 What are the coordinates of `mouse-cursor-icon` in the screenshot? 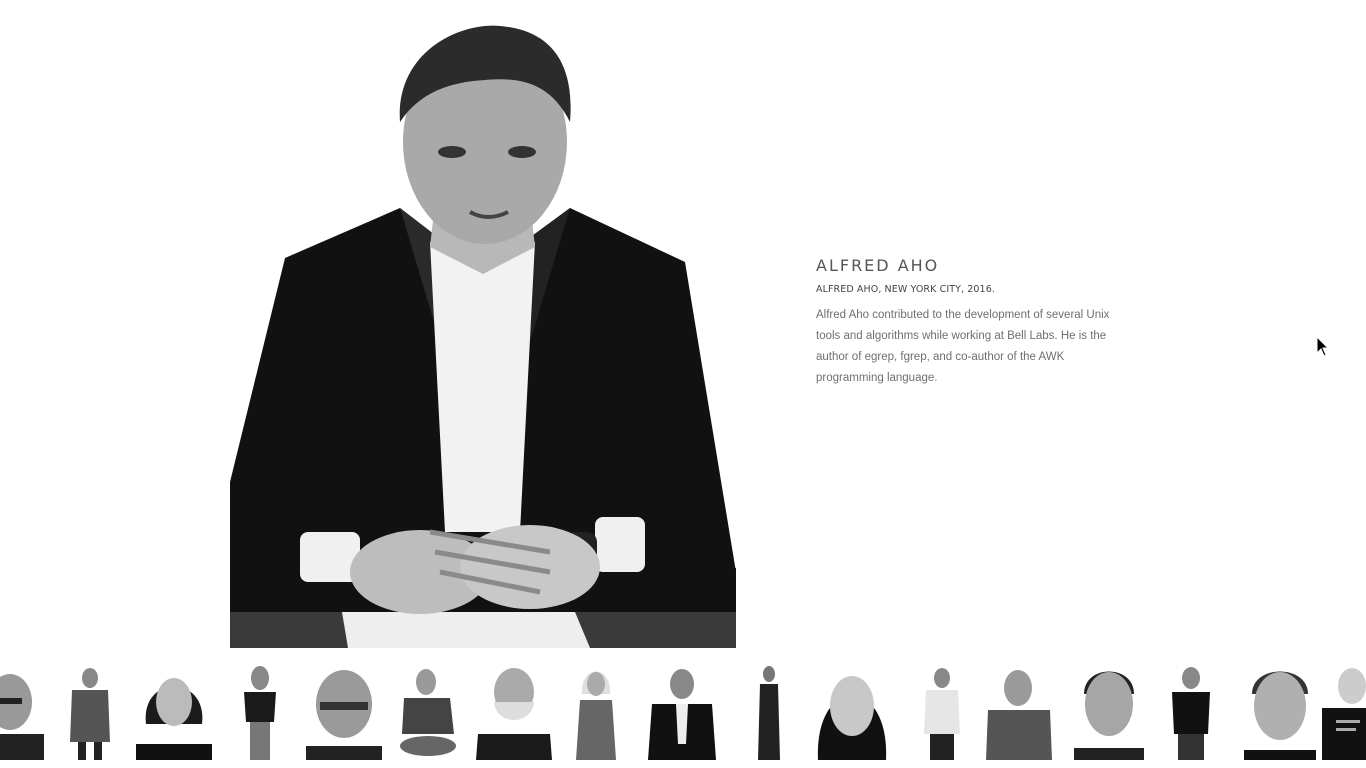 It's located at (1323, 346).